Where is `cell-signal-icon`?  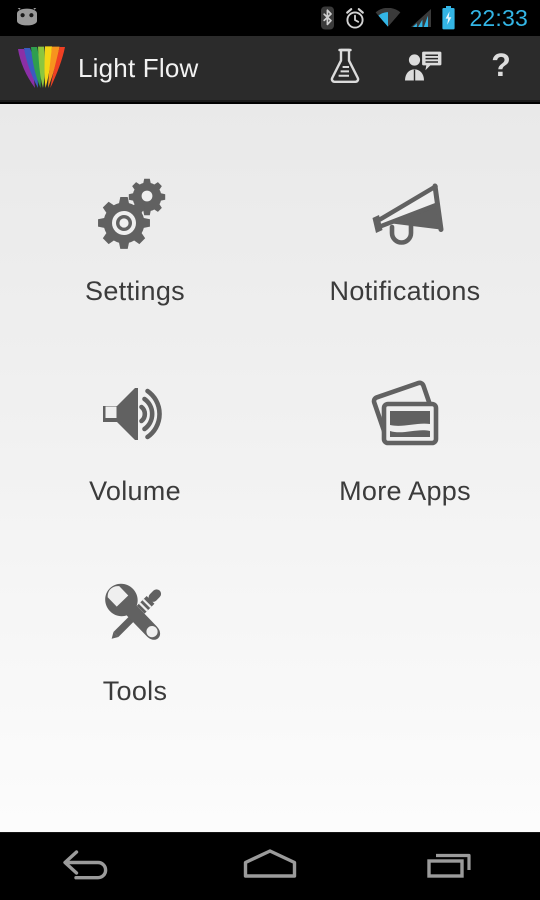 cell-signal-icon is located at coordinates (421, 18).